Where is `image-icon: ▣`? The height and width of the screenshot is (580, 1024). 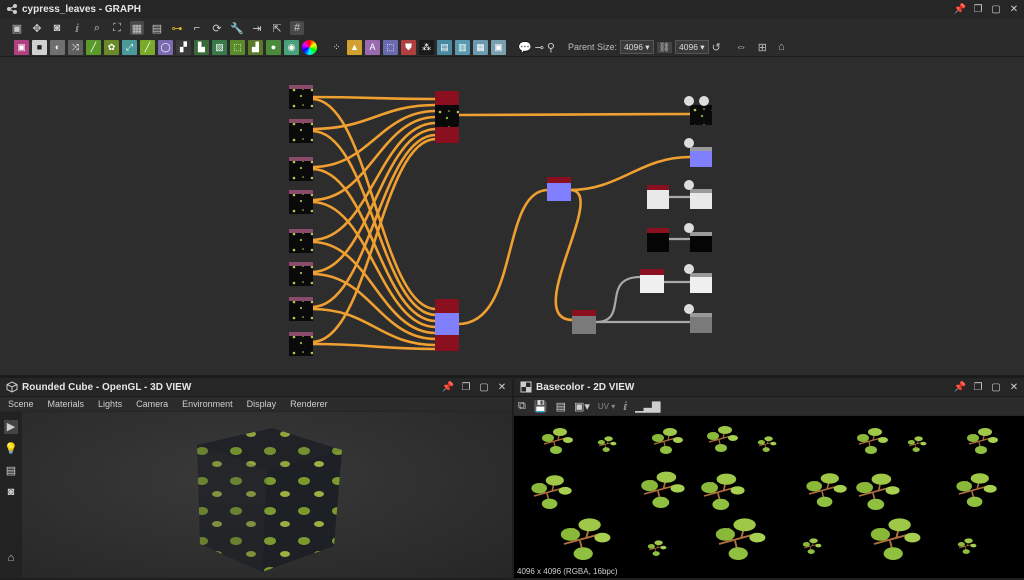 image-icon: ▣ is located at coordinates (17, 28).